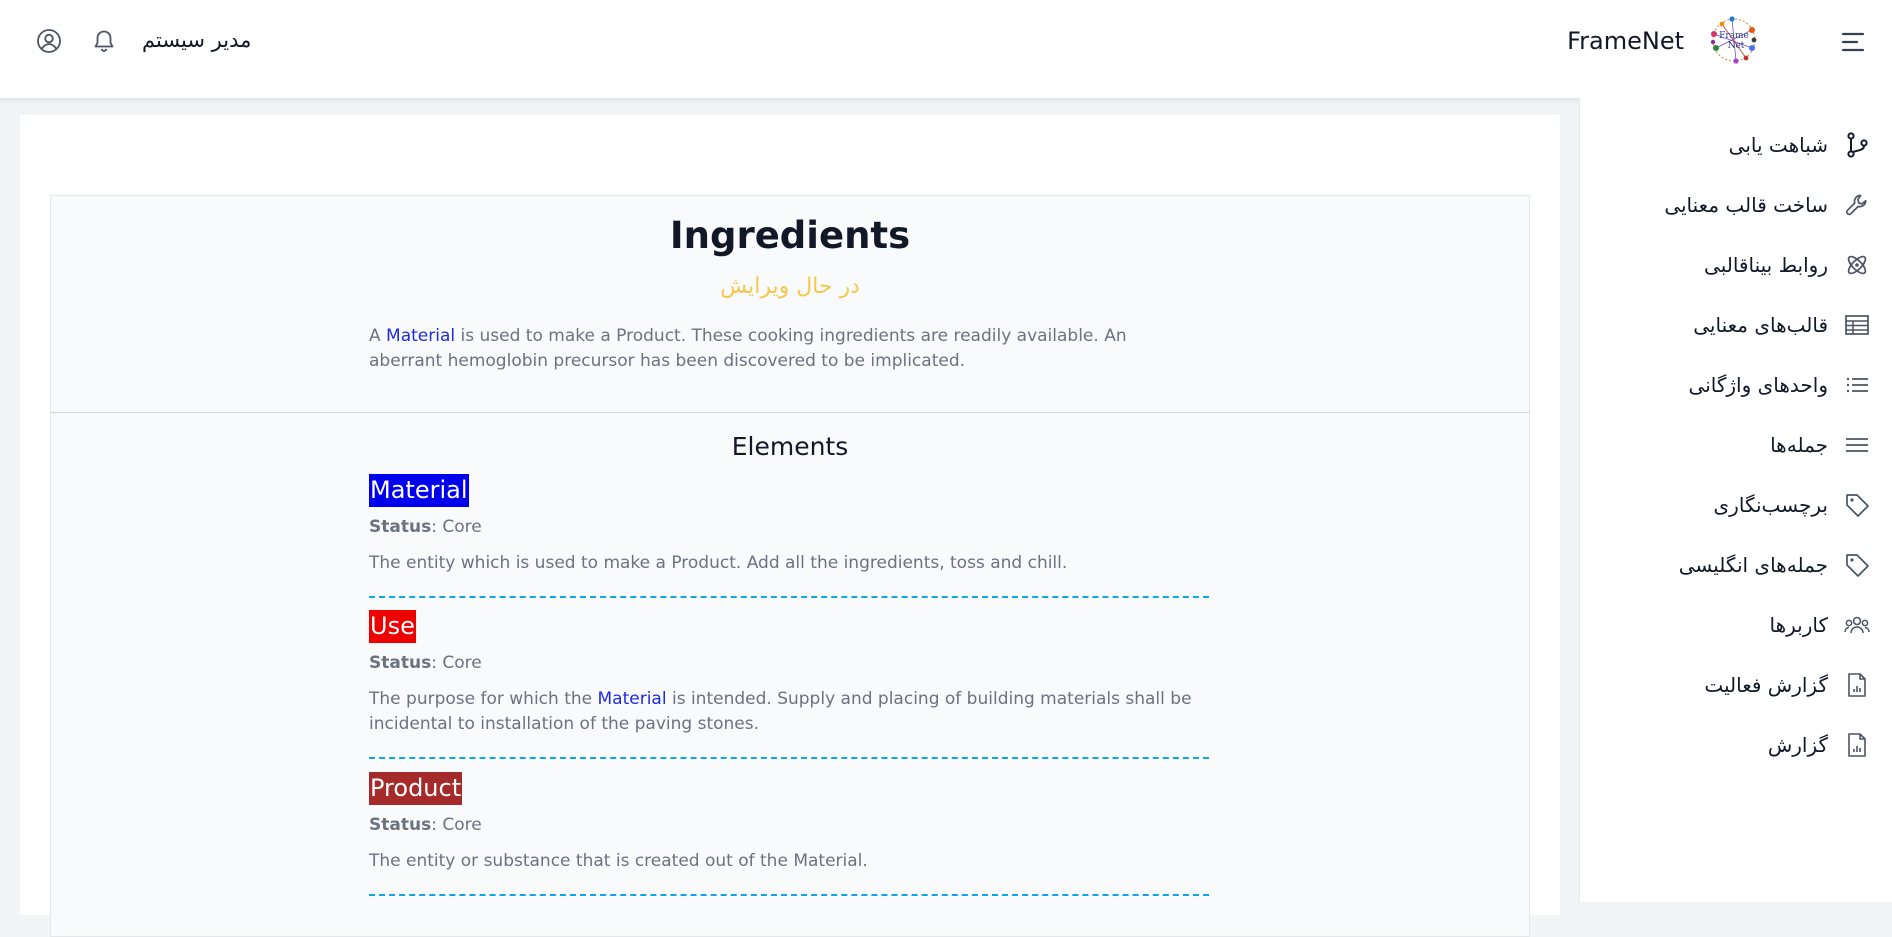 The image size is (1892, 937). Describe the element at coordinates (1746, 205) in the screenshot. I see `sidebar-item-label: ساخت قالب معنایی` at that location.